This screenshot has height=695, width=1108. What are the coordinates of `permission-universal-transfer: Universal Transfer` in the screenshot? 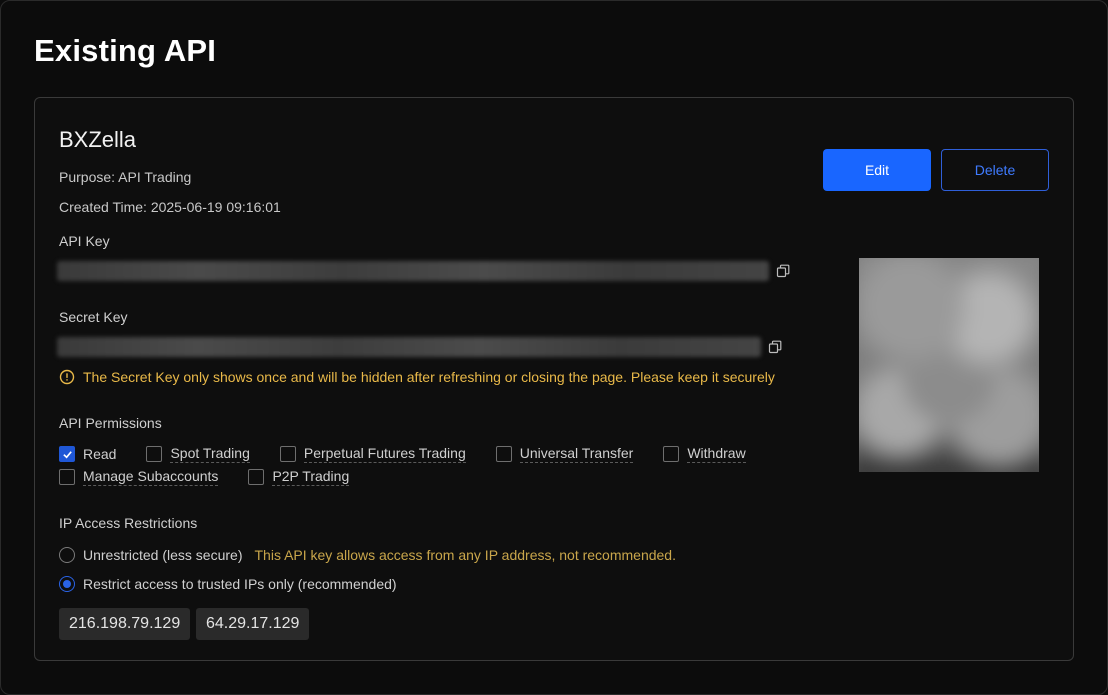 It's located at (564, 454).